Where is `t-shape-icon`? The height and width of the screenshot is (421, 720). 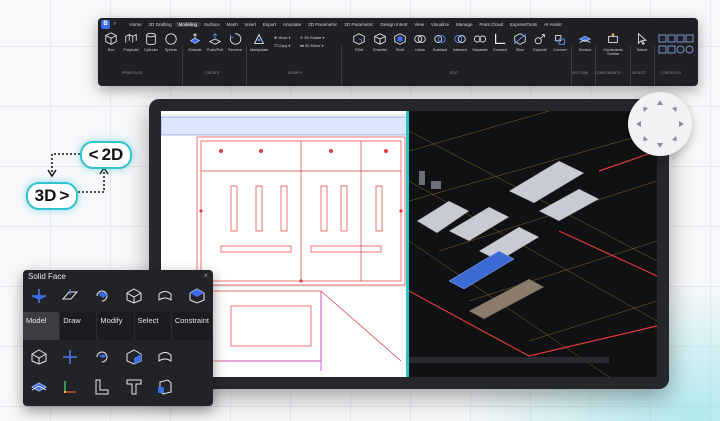
t-shape-icon is located at coordinates (134, 387).